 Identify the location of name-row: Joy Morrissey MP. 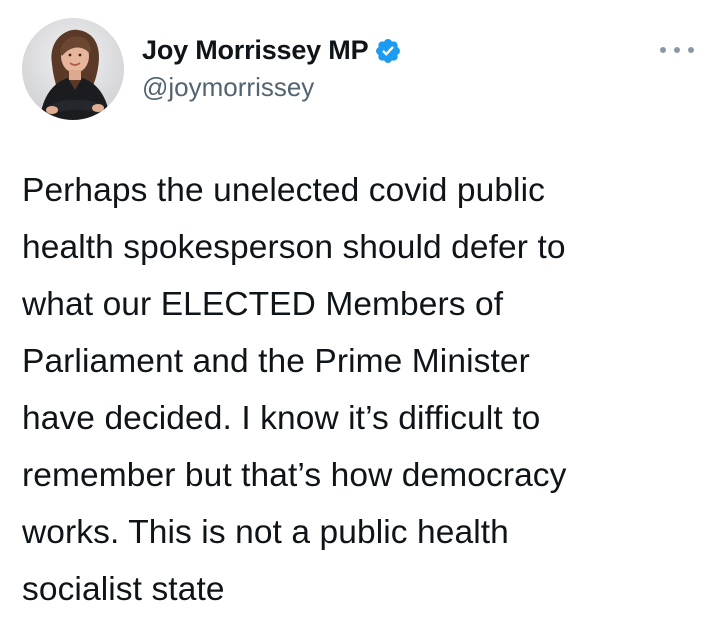
(382, 50).